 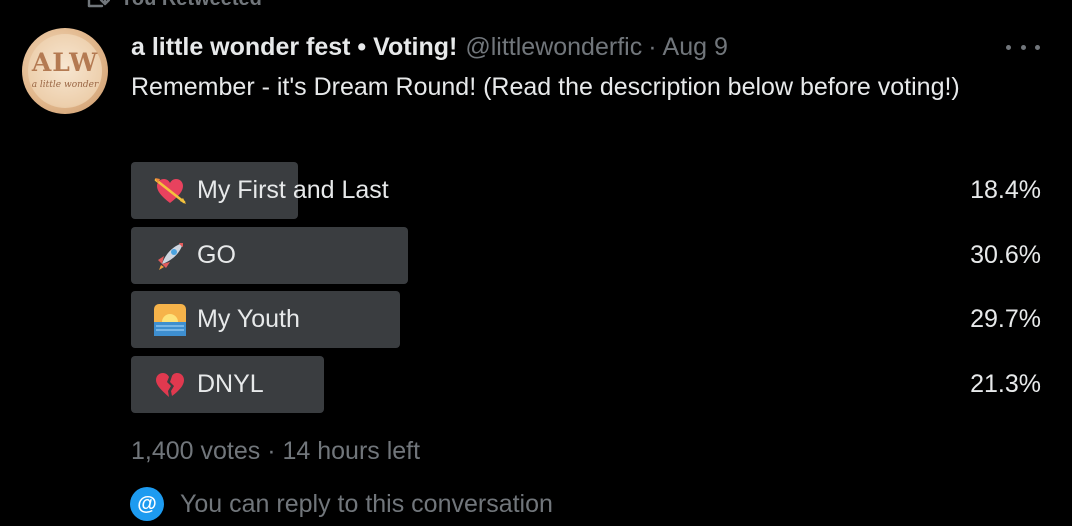 I want to click on poll-option-label: My First and Last, so click(x=293, y=190).